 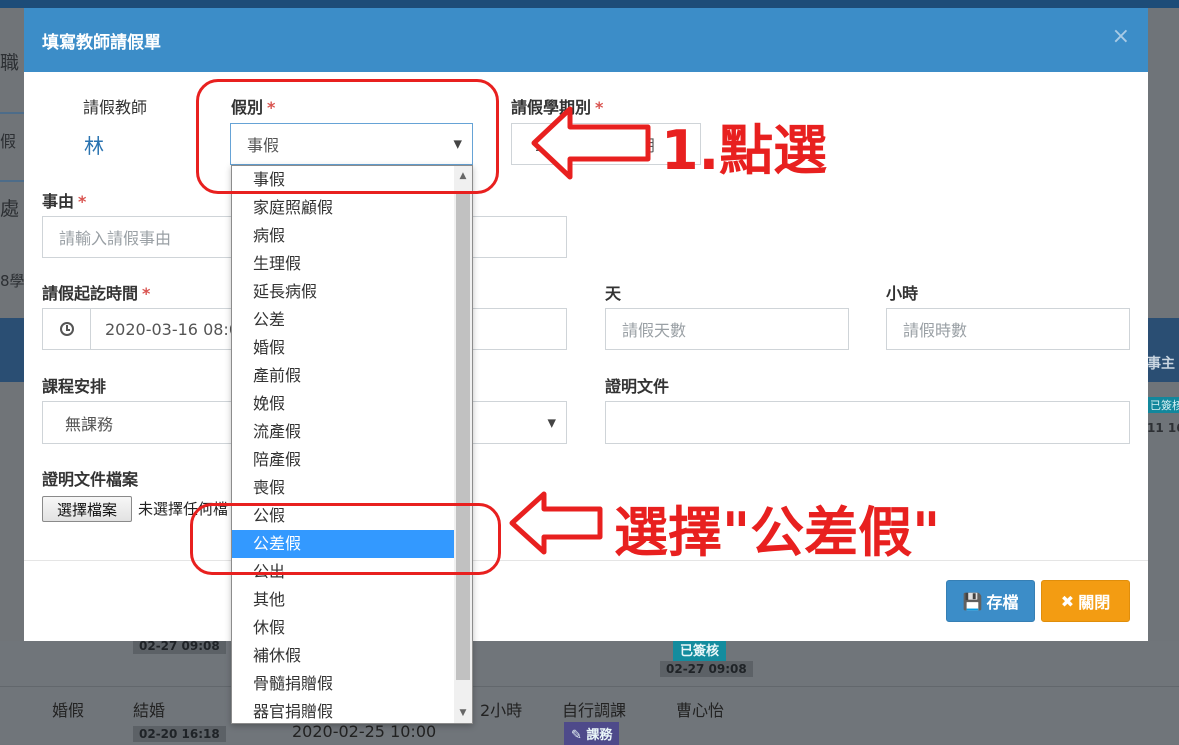 What do you see at coordinates (579, 735) in the screenshot?
I see `edit-icon: ✎` at bounding box center [579, 735].